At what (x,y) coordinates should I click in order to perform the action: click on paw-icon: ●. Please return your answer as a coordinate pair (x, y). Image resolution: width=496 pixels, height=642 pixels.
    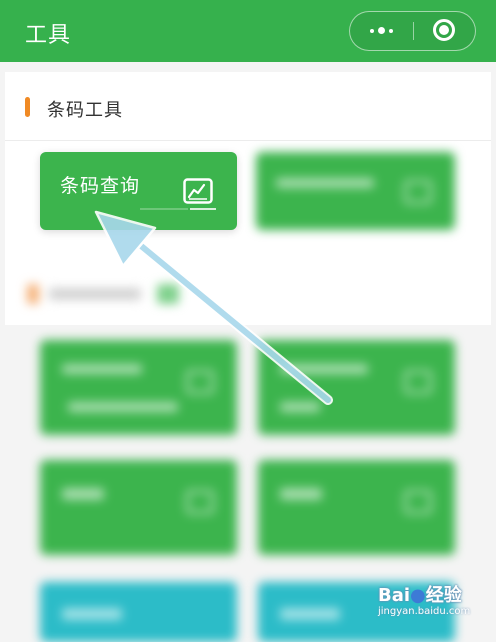
    Looking at the image, I should click on (418, 595).